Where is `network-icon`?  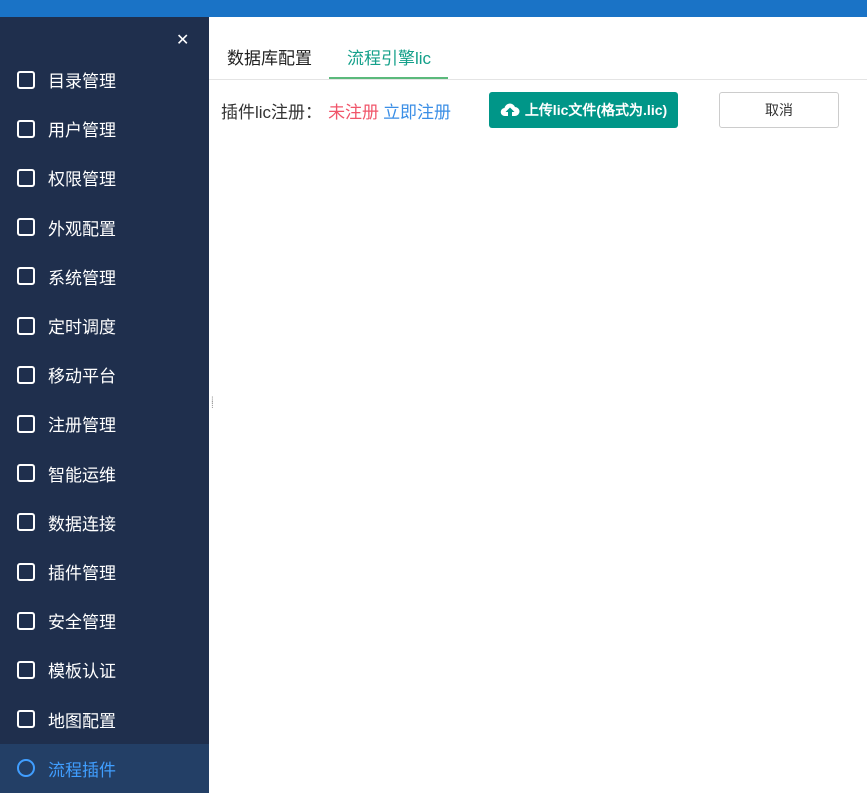
network-icon is located at coordinates (26, 473).